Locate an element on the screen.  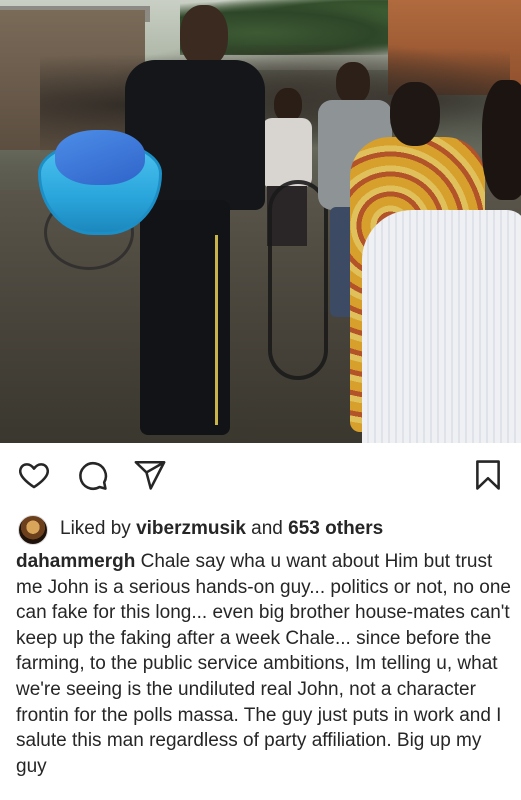
avatar is located at coordinates (33, 530).